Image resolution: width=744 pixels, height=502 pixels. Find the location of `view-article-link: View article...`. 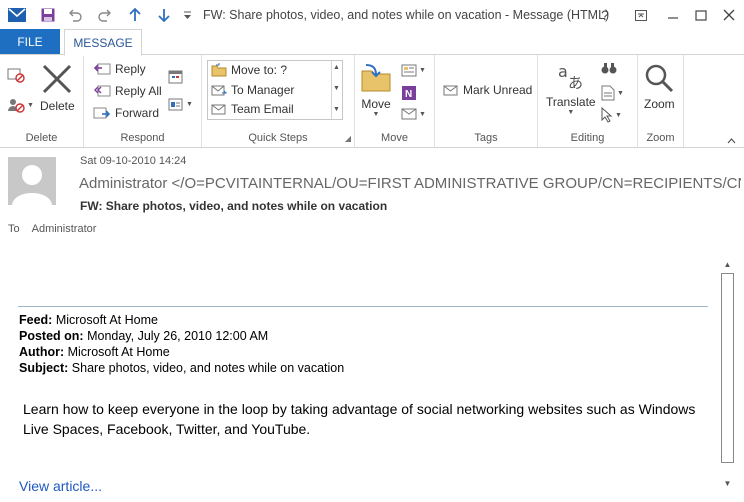

view-article-link: View article... is located at coordinates (60, 486).